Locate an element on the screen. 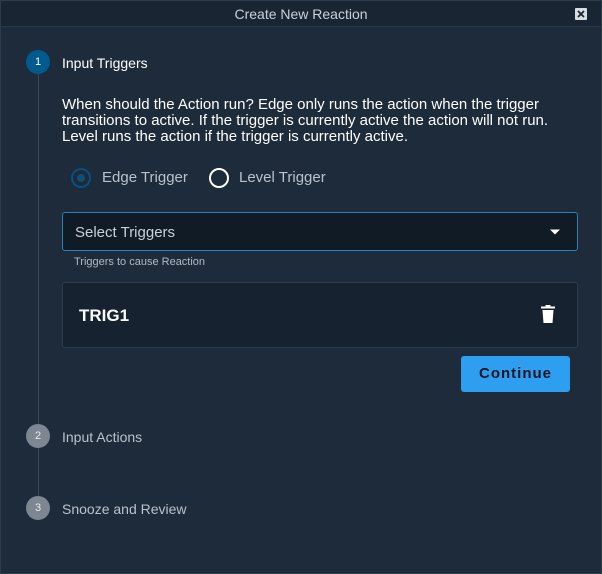 The height and width of the screenshot is (574, 602). level-trigger-label: Level Trigger is located at coordinates (282, 177).